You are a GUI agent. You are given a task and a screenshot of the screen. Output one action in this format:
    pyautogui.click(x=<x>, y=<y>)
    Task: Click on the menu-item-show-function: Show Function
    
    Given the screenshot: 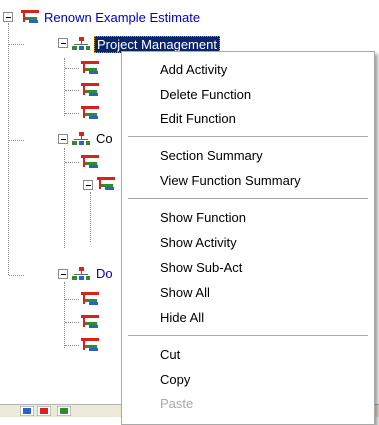 What is the action you would take?
    pyautogui.click(x=203, y=217)
    